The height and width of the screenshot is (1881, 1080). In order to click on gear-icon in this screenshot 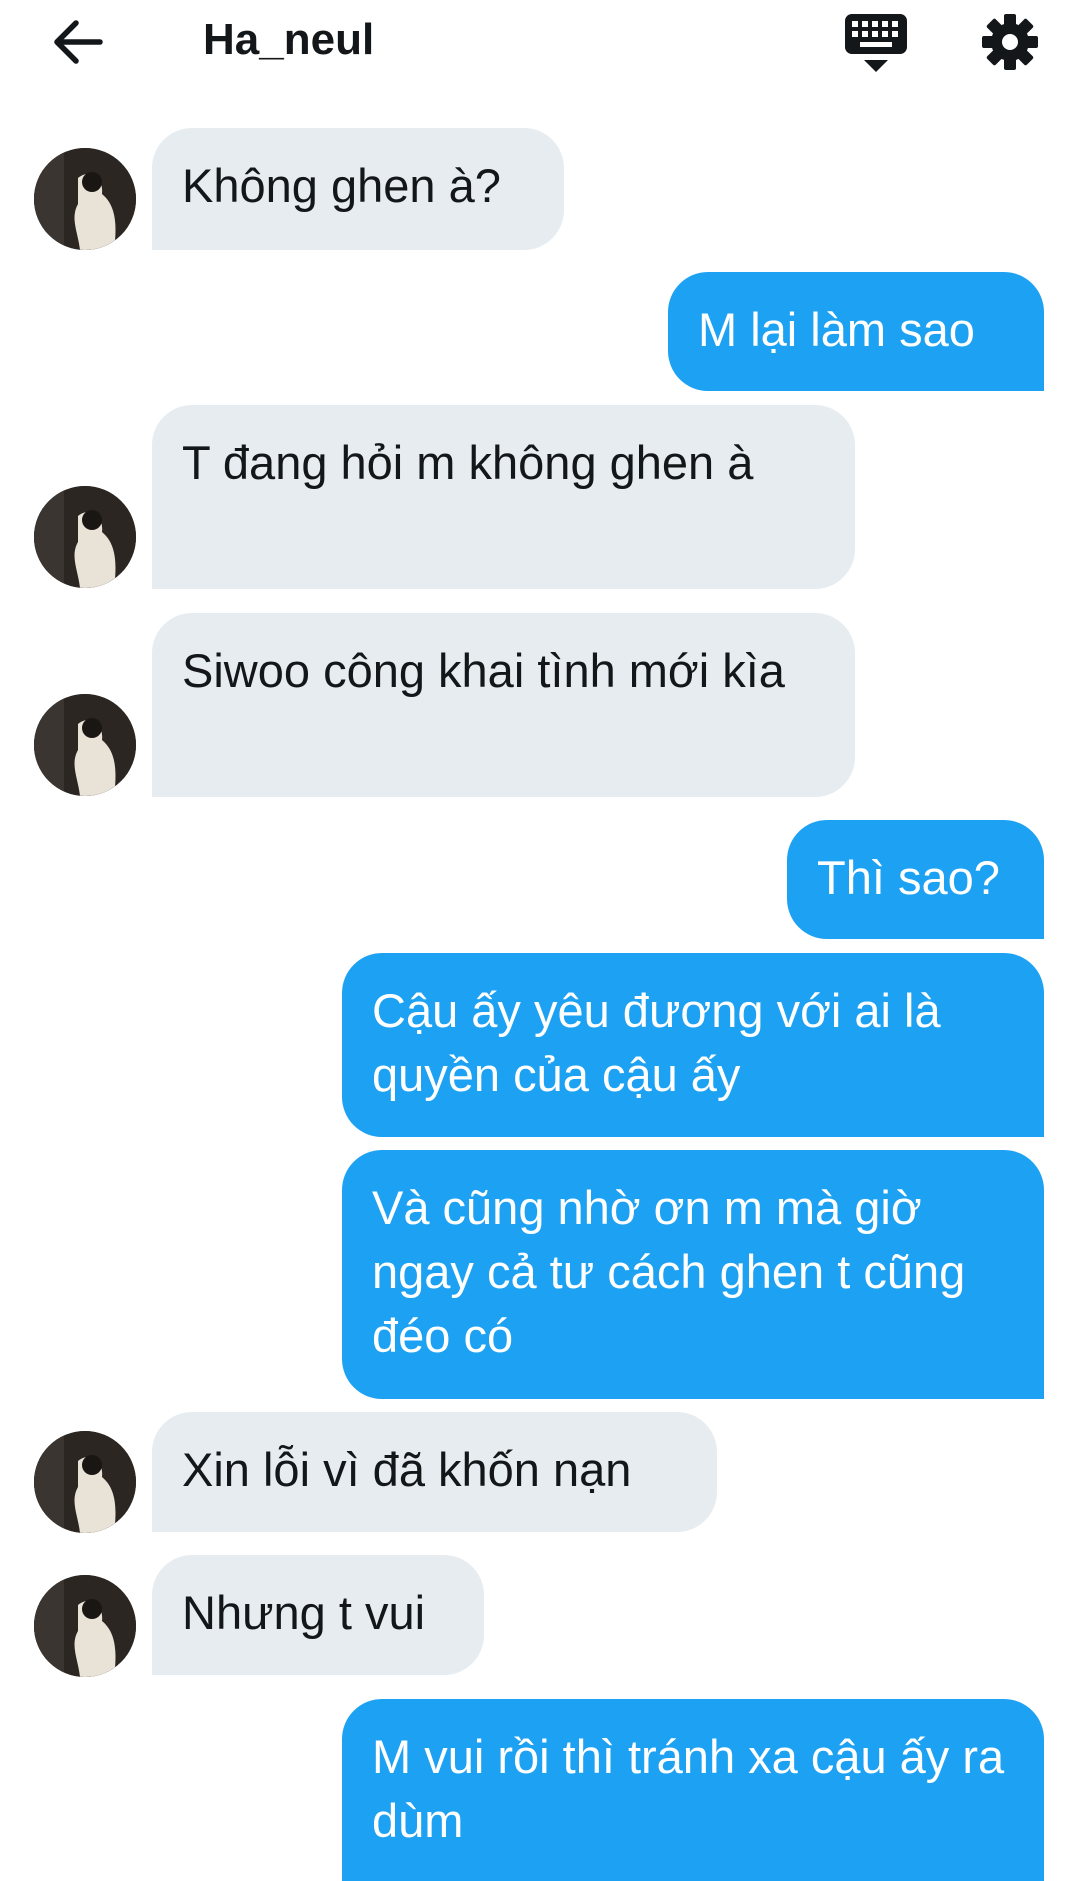, I will do `click(1010, 42)`.